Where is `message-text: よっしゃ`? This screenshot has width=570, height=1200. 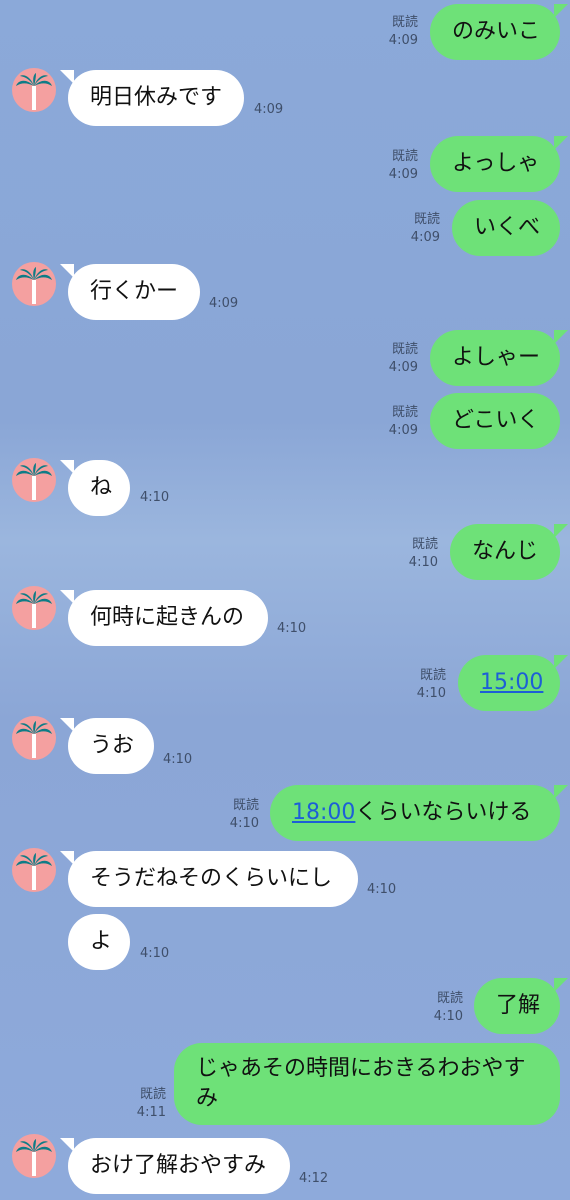 message-text: よっしゃ is located at coordinates (496, 163).